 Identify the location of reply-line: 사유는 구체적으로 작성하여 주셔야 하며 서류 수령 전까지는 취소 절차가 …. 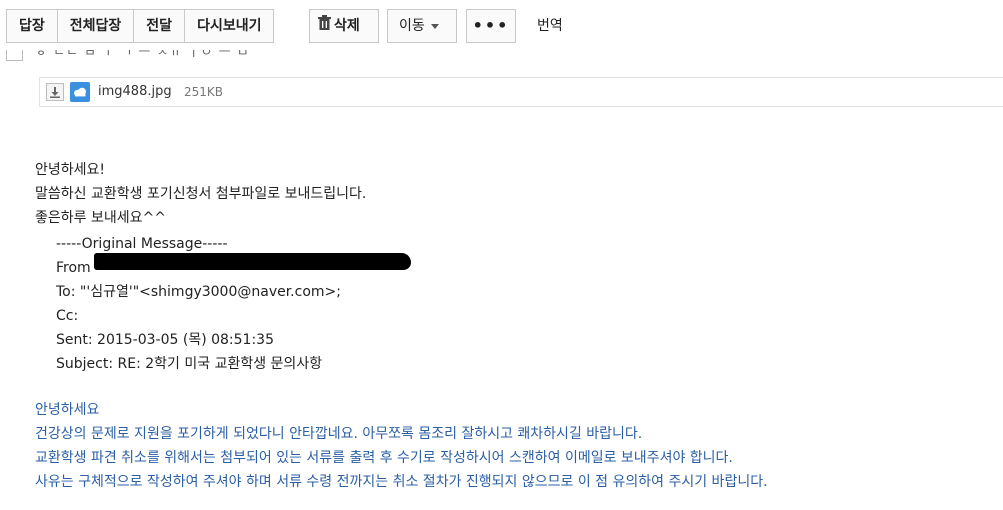
(401, 482).